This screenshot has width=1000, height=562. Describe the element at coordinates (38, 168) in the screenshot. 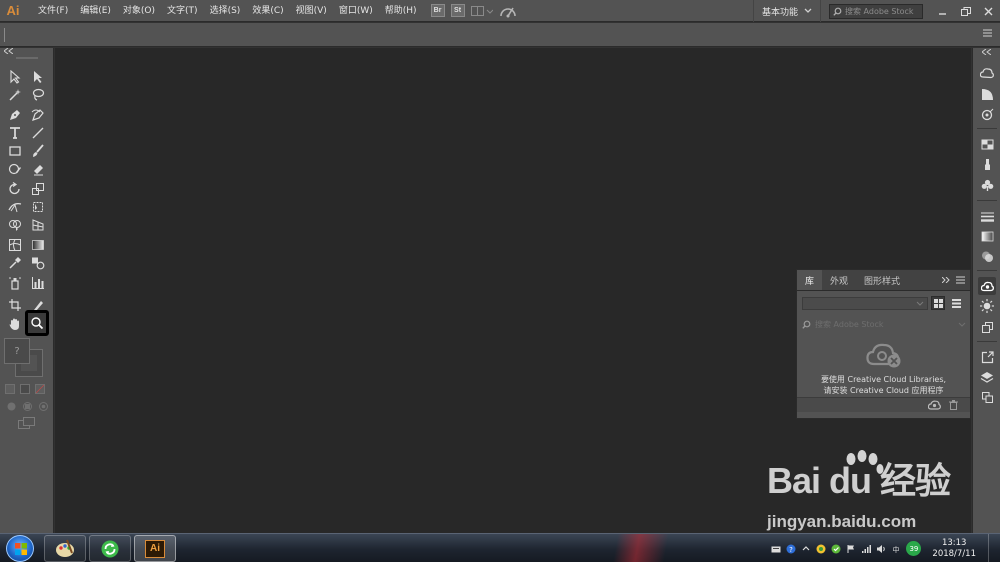

I see `eraser-tool-icon` at that location.